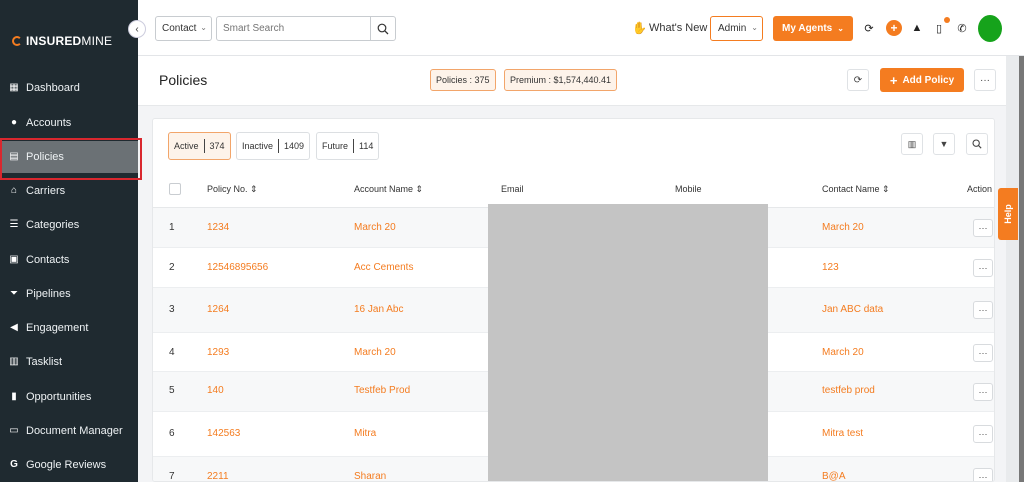  I want to click on sidebar-item-contacts: ▣ Contacts, so click(69, 260).